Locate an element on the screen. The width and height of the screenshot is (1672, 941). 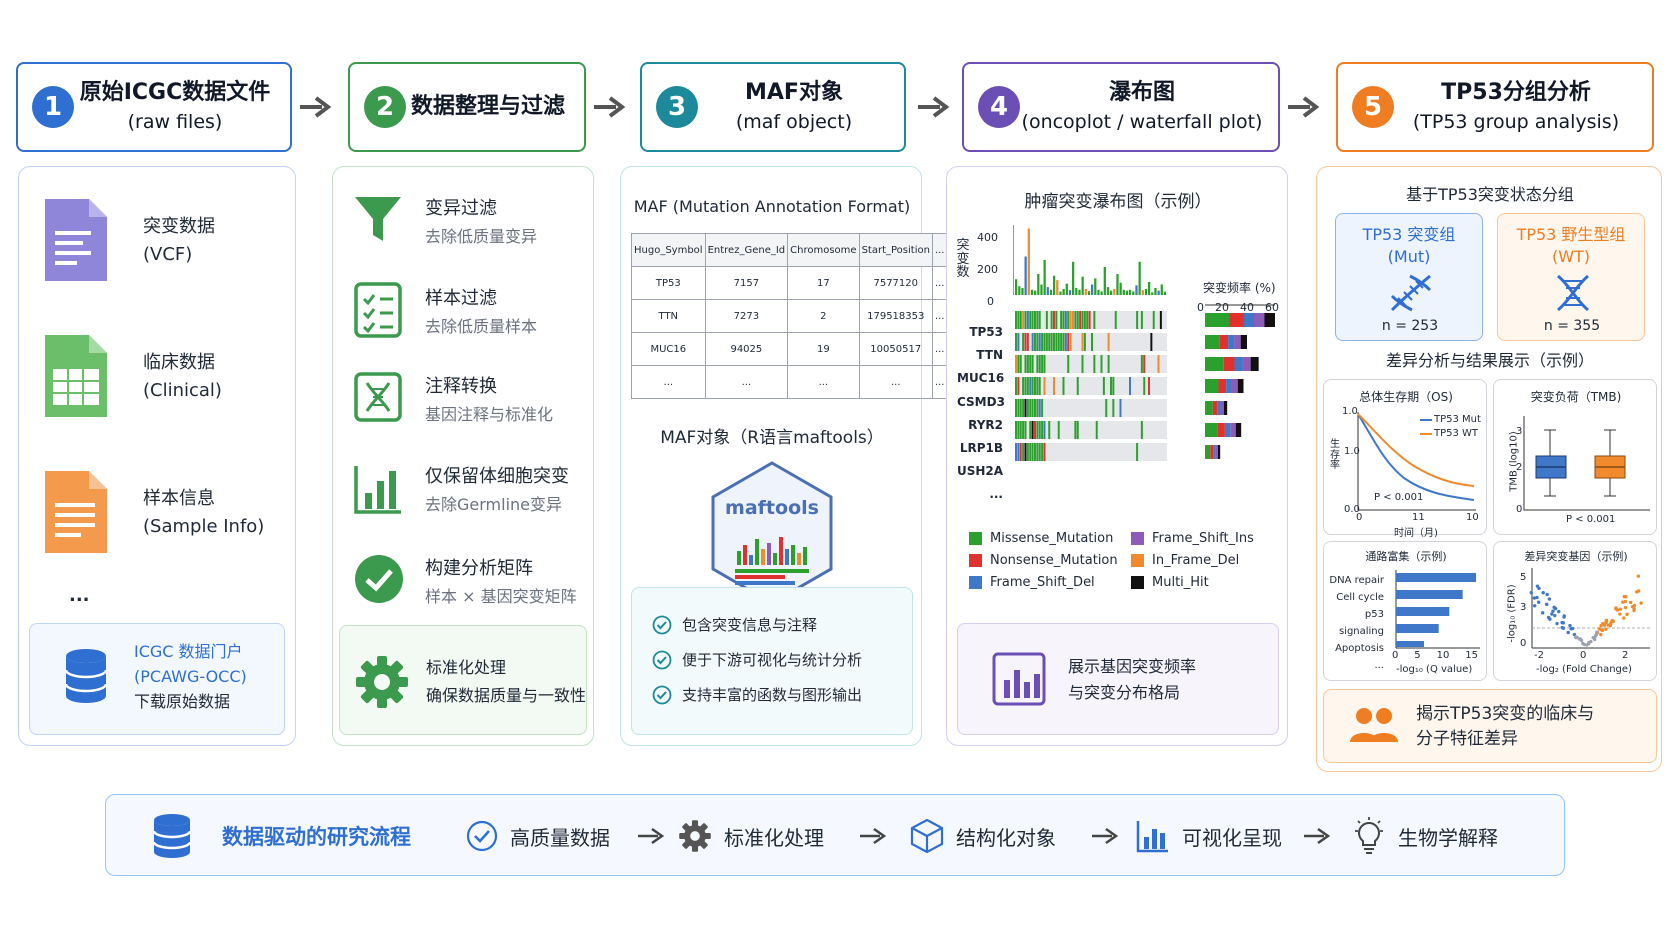
feature-item: 便于下游可视化与统计分析 is located at coordinates (757, 659).